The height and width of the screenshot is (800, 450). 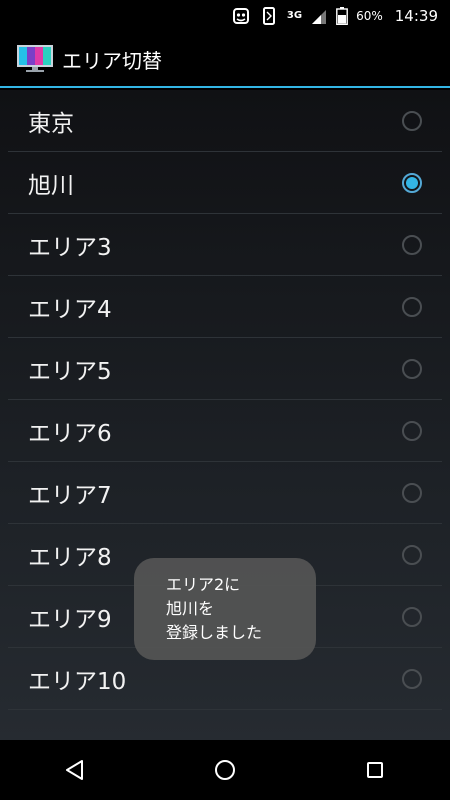 I want to click on recents-square-icon, so click(x=375, y=770).